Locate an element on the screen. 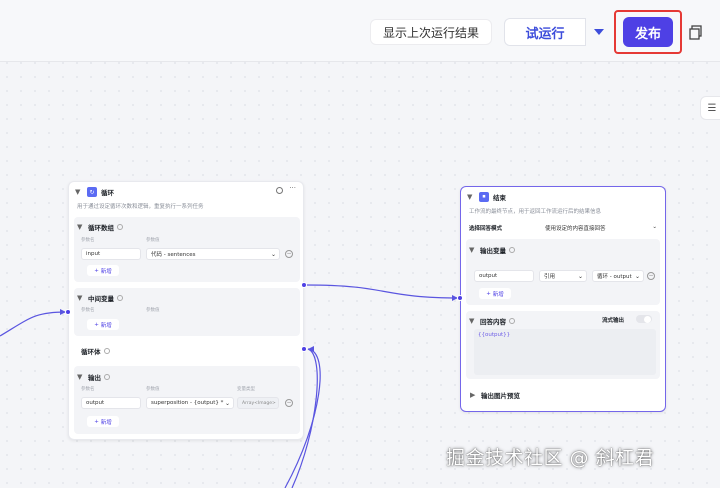  loop-array-title: 循环数组 is located at coordinates (101, 228).